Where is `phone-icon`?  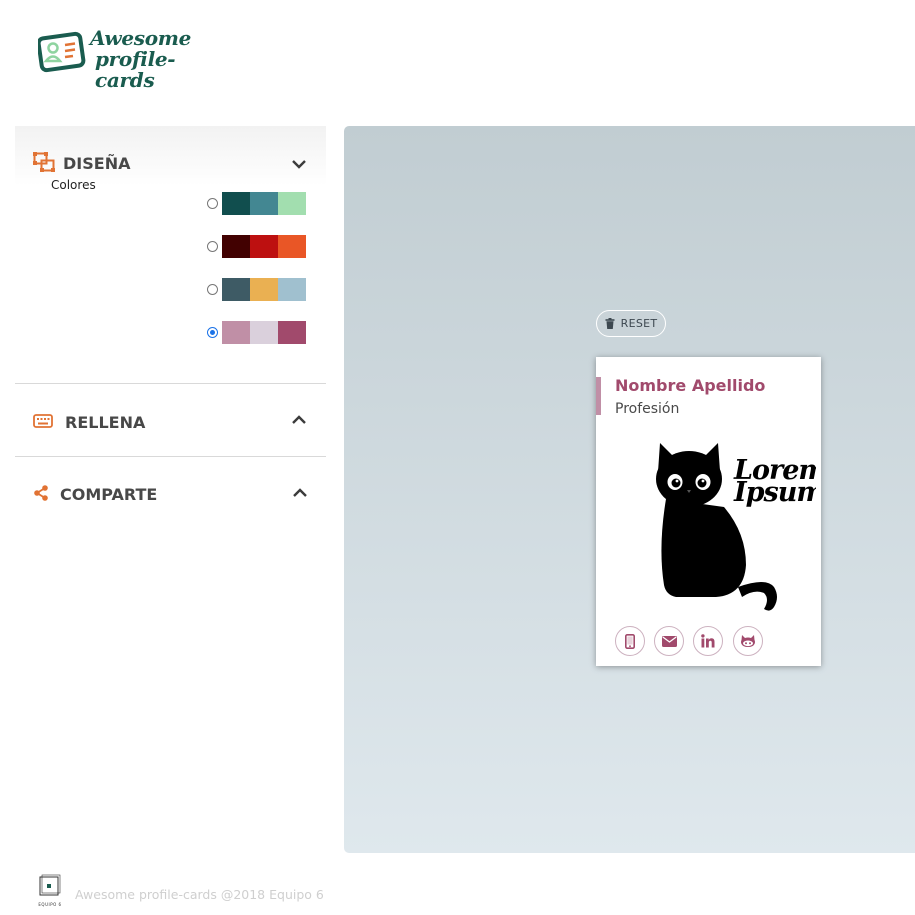
phone-icon is located at coordinates (630, 641).